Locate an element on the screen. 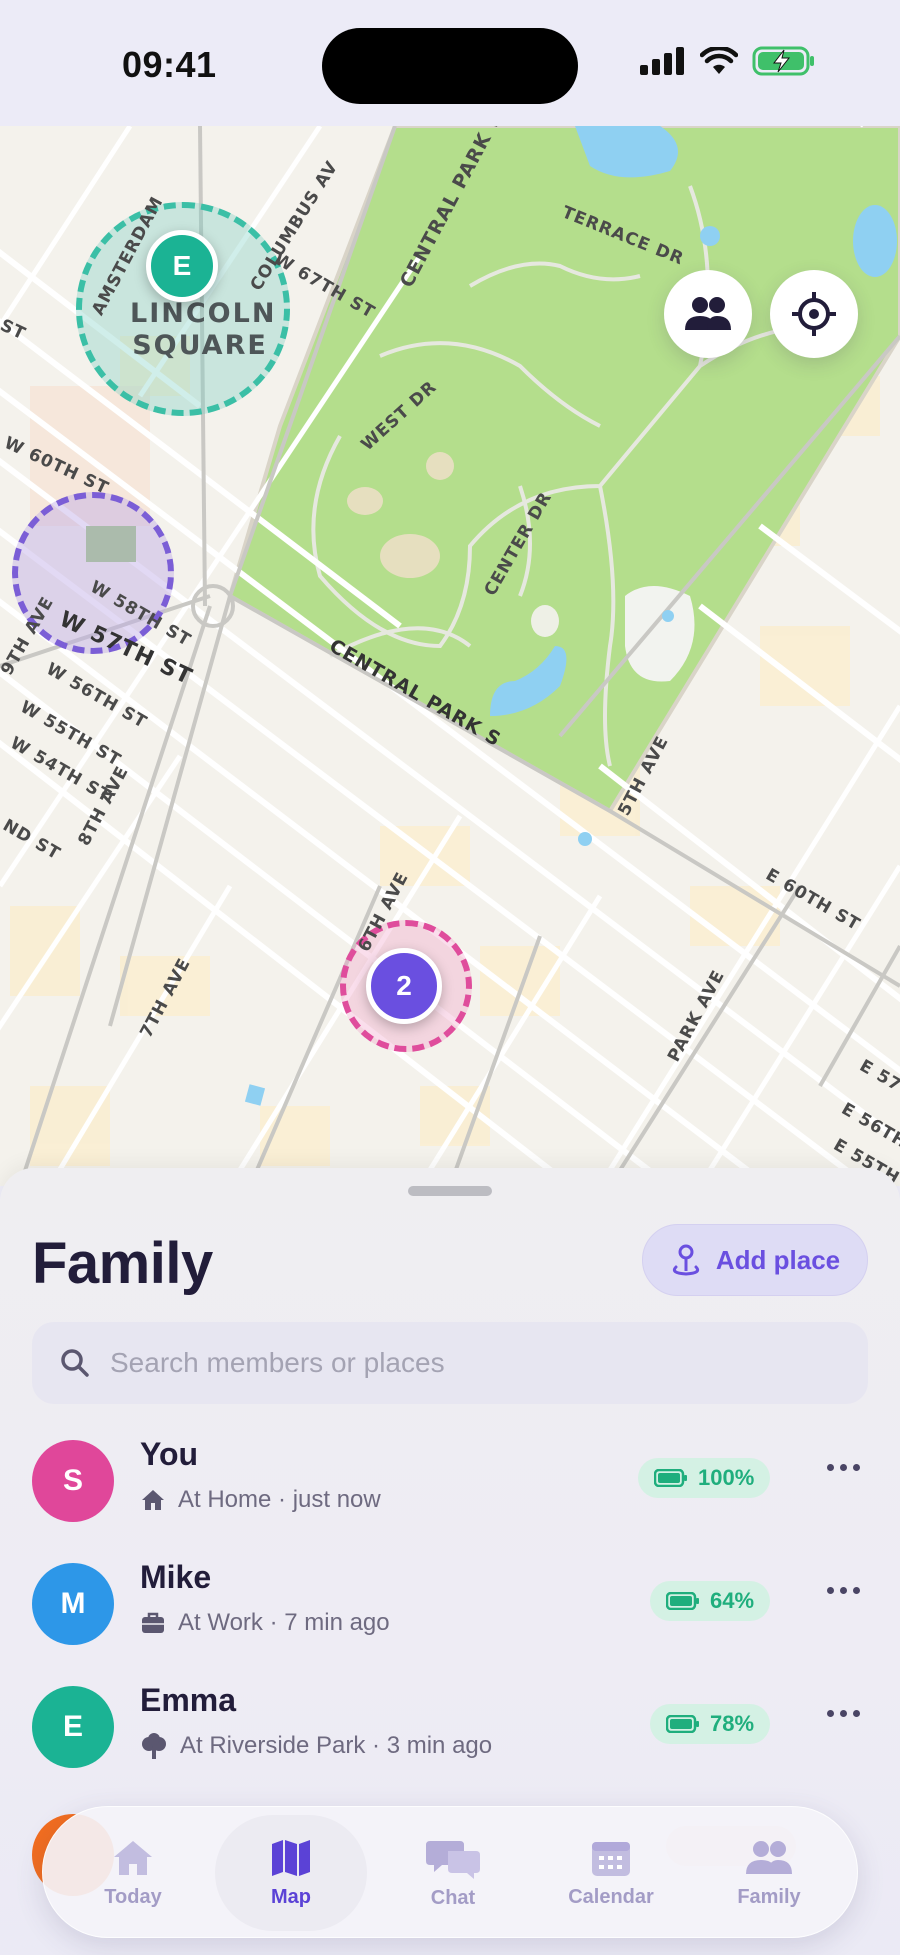 The height and width of the screenshot is (1955, 900). tab-calendar: Calendar is located at coordinates (611, 1873).